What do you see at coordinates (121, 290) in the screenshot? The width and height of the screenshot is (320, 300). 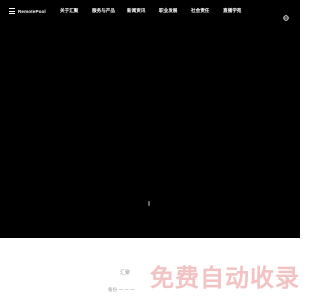 I see `footer-icp-text: 备份 一 一 一` at bounding box center [121, 290].